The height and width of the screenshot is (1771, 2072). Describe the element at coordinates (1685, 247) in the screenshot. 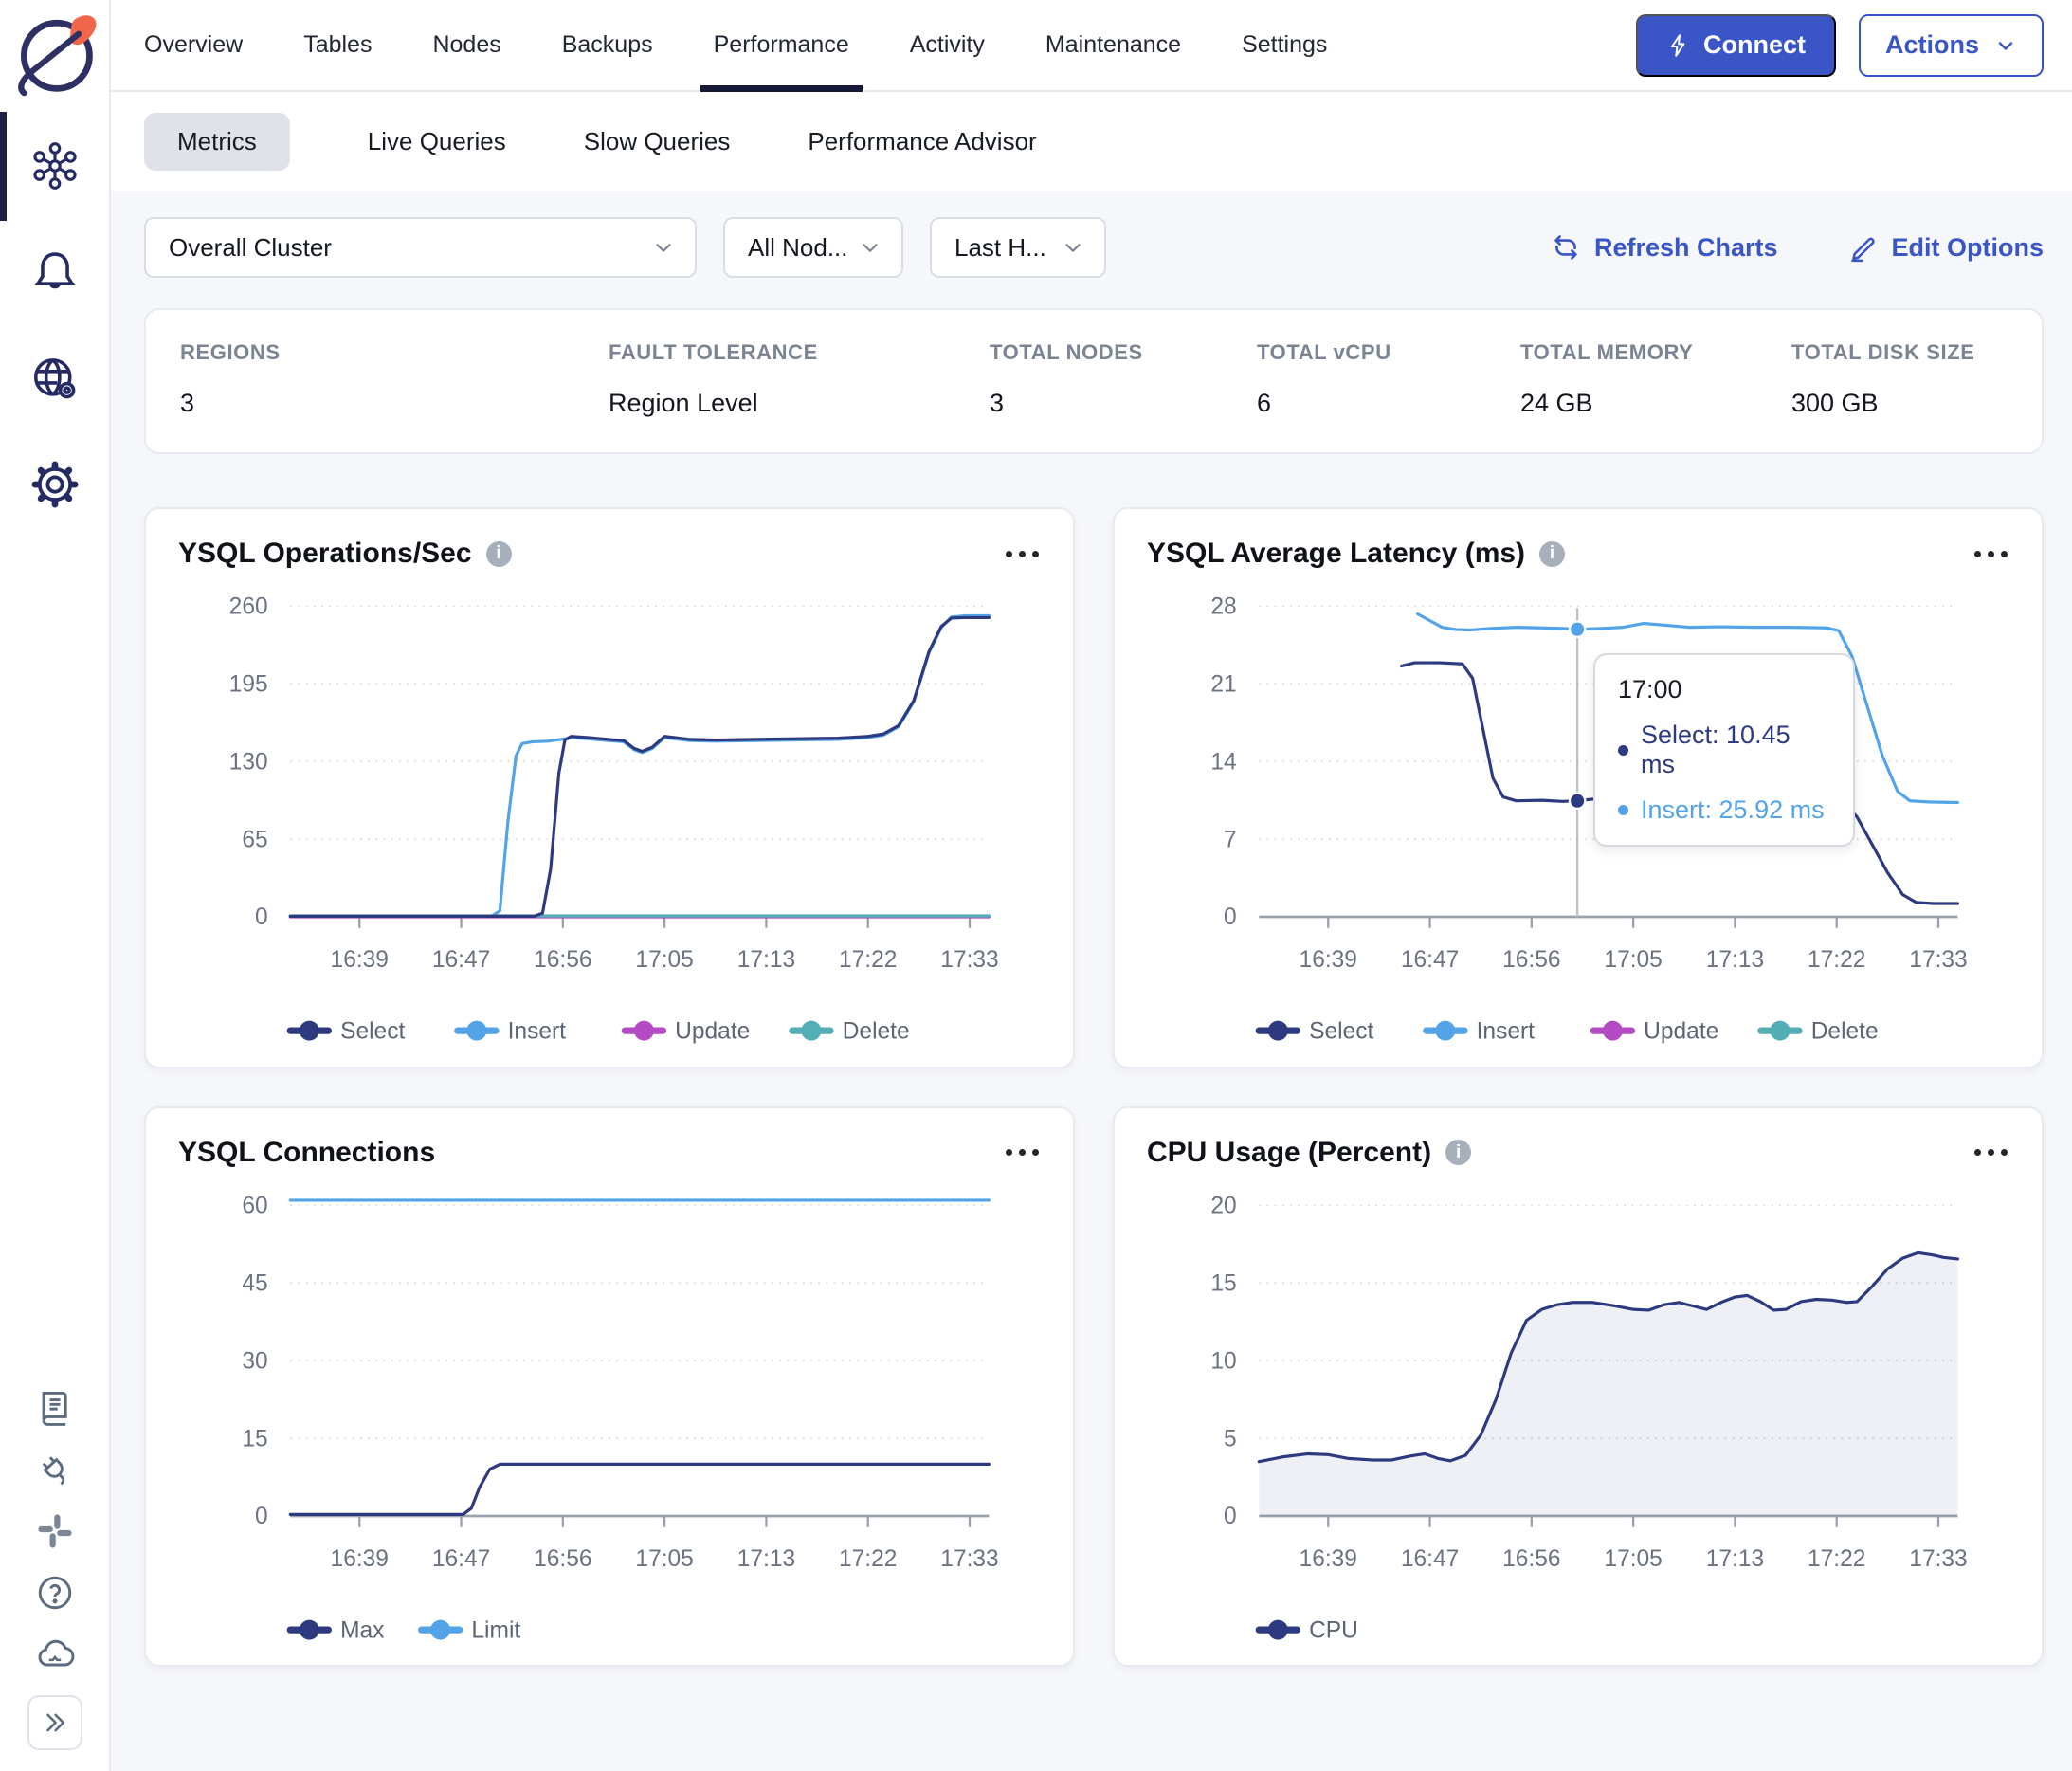

I see `refresh-charts-label: Refresh Charts` at that location.